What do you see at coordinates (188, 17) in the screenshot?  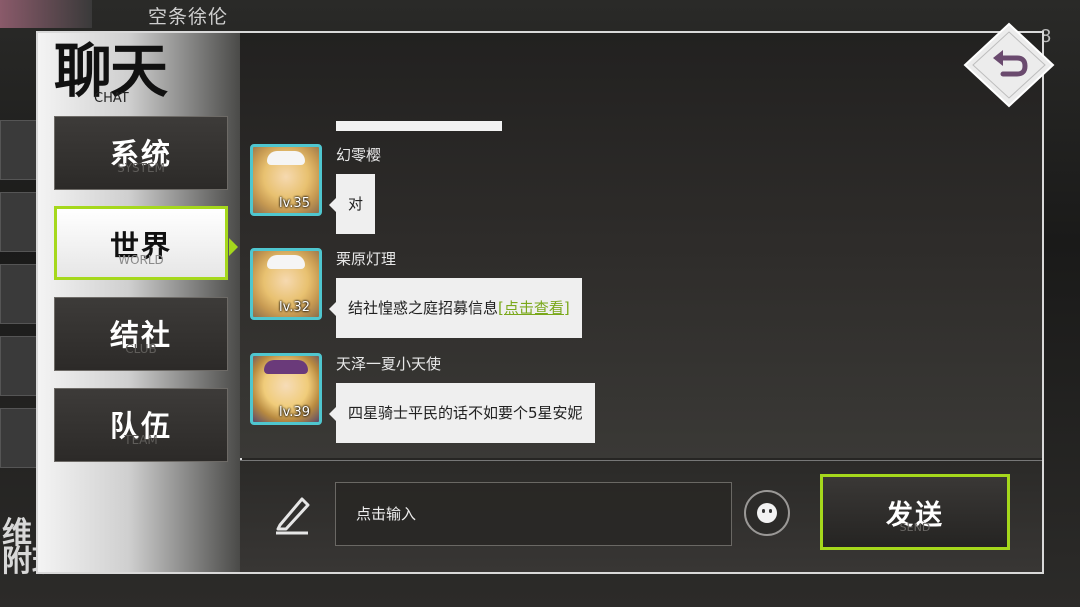 I see `background-title: 空条徐伦` at bounding box center [188, 17].